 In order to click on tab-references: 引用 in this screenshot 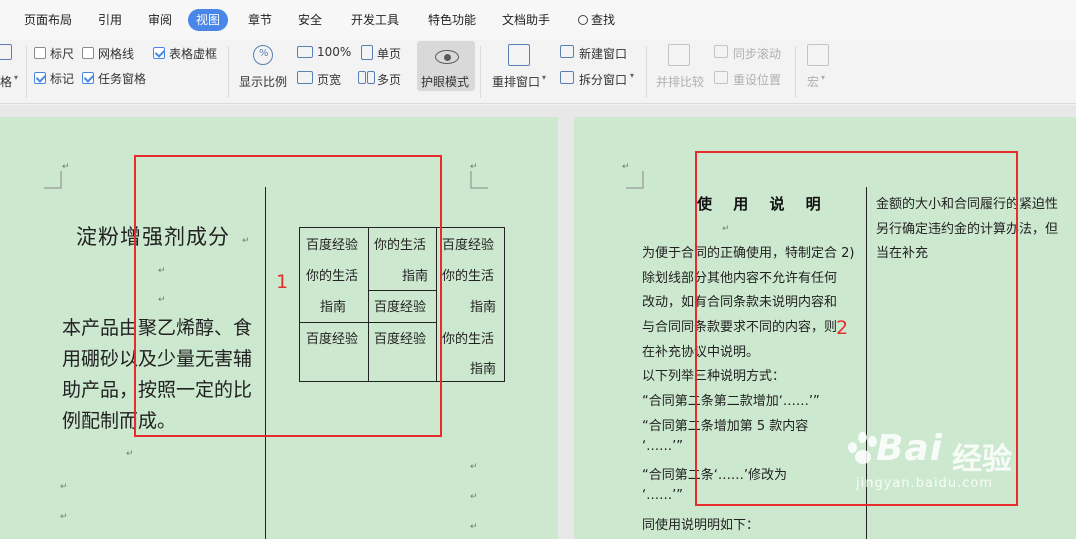, I will do `click(110, 20)`.